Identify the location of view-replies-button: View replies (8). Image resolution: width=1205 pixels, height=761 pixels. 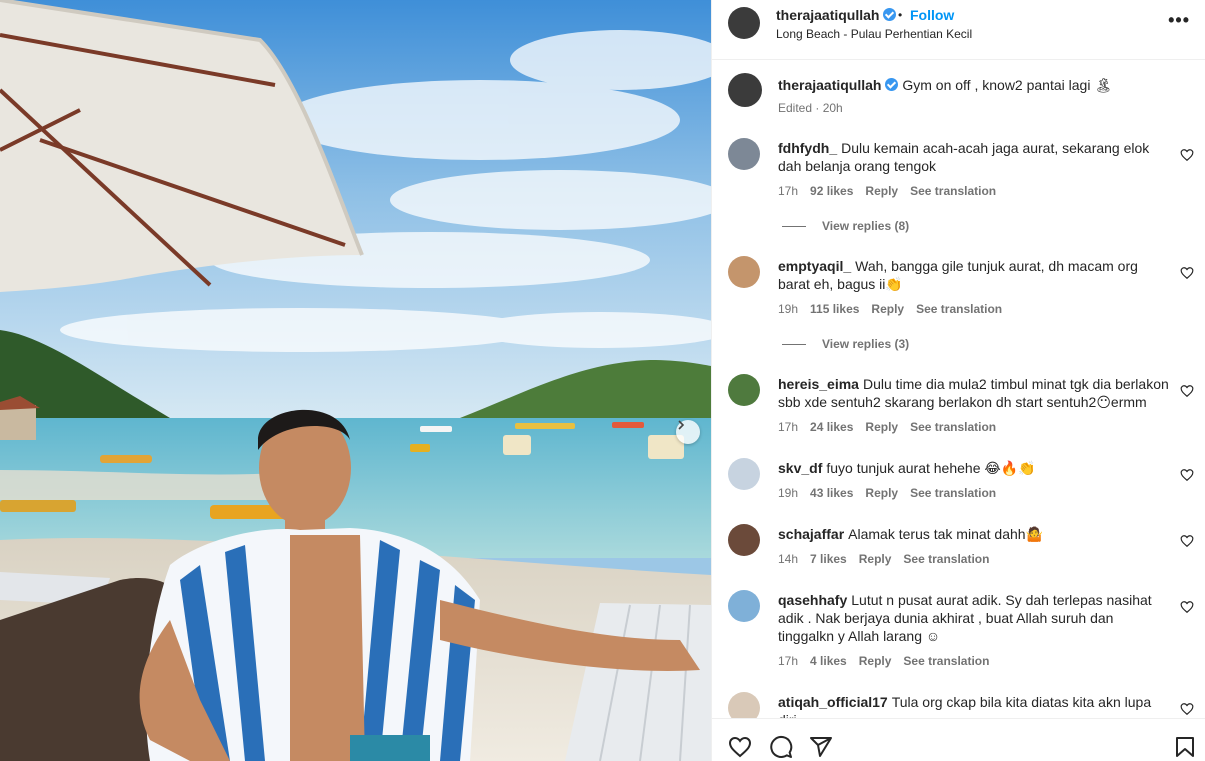
(845, 226).